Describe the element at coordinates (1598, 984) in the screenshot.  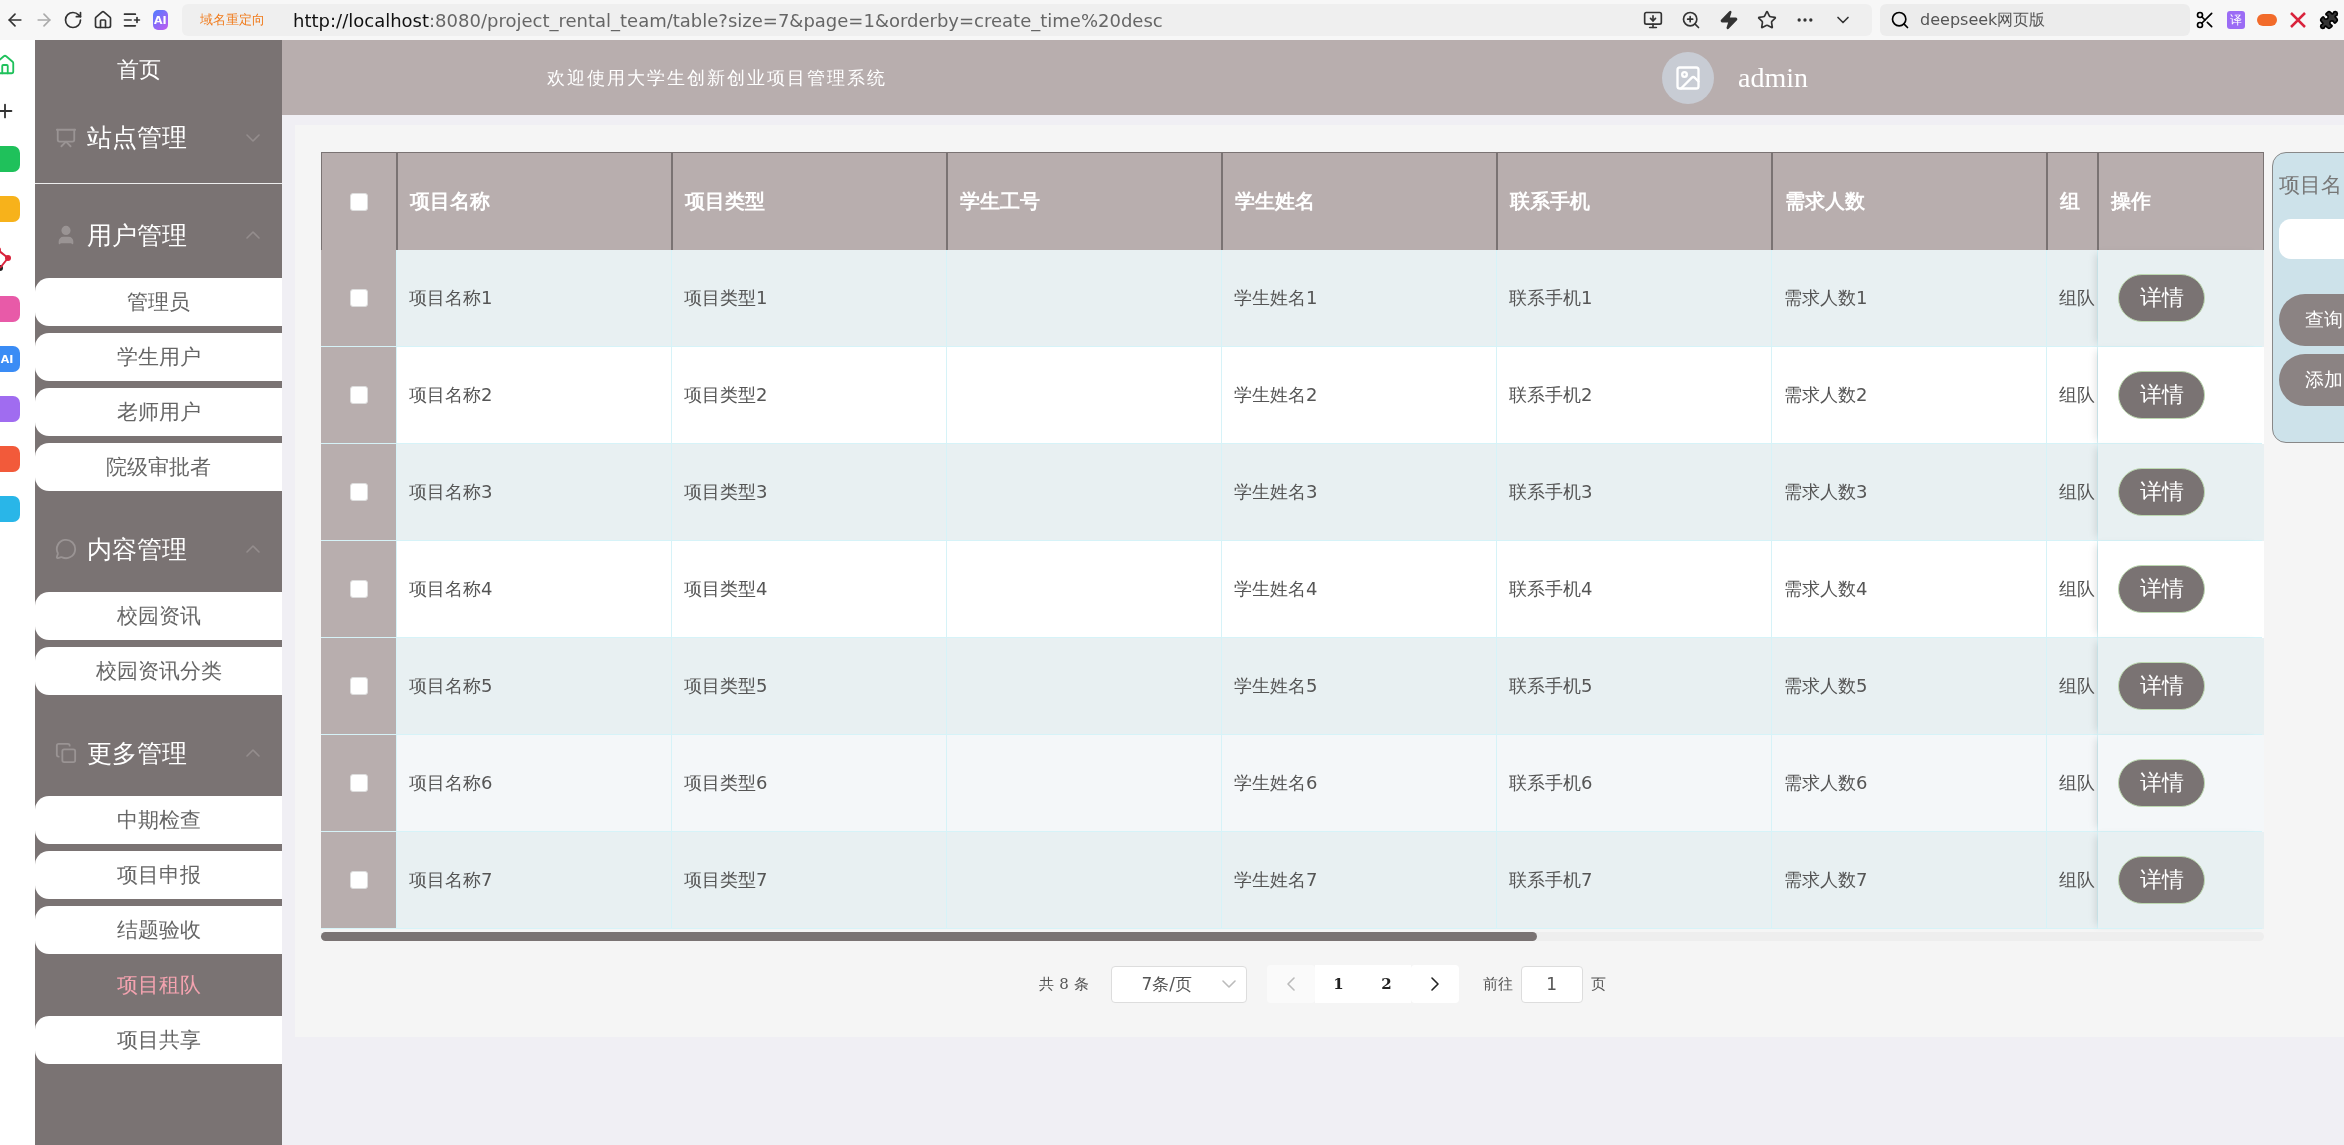
I see `page-suffix: 页` at that location.